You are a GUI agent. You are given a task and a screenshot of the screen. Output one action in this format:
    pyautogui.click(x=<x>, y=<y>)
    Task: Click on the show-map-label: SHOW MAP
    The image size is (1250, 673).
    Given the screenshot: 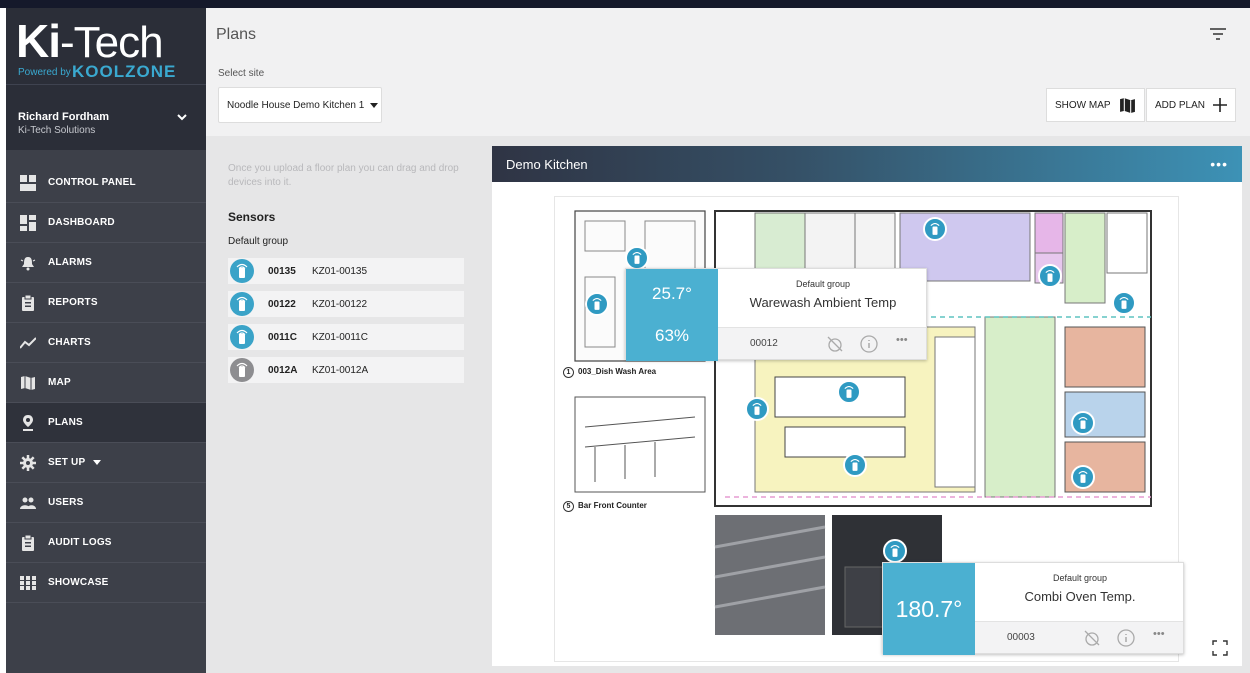 What is the action you would take?
    pyautogui.click(x=1083, y=105)
    